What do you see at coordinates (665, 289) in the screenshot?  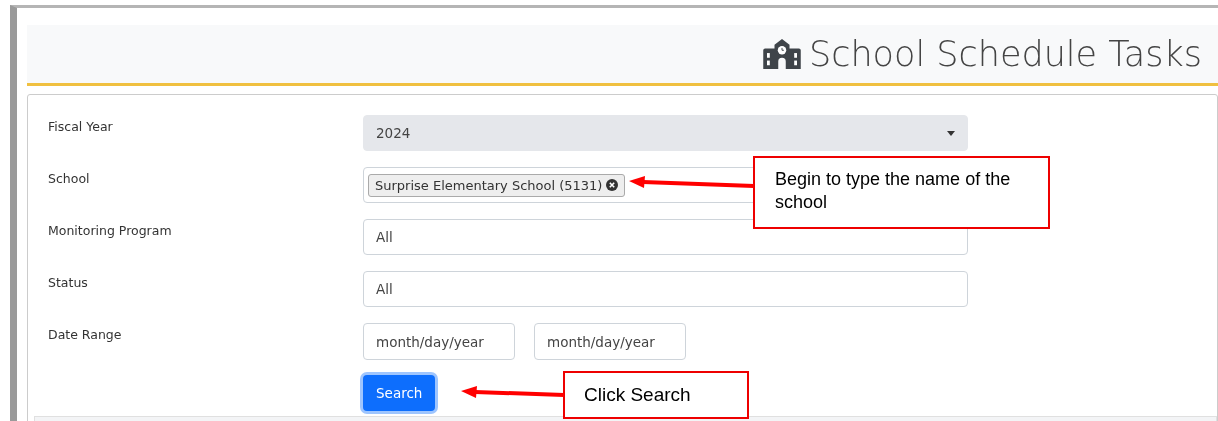 I see `select-field: All` at bounding box center [665, 289].